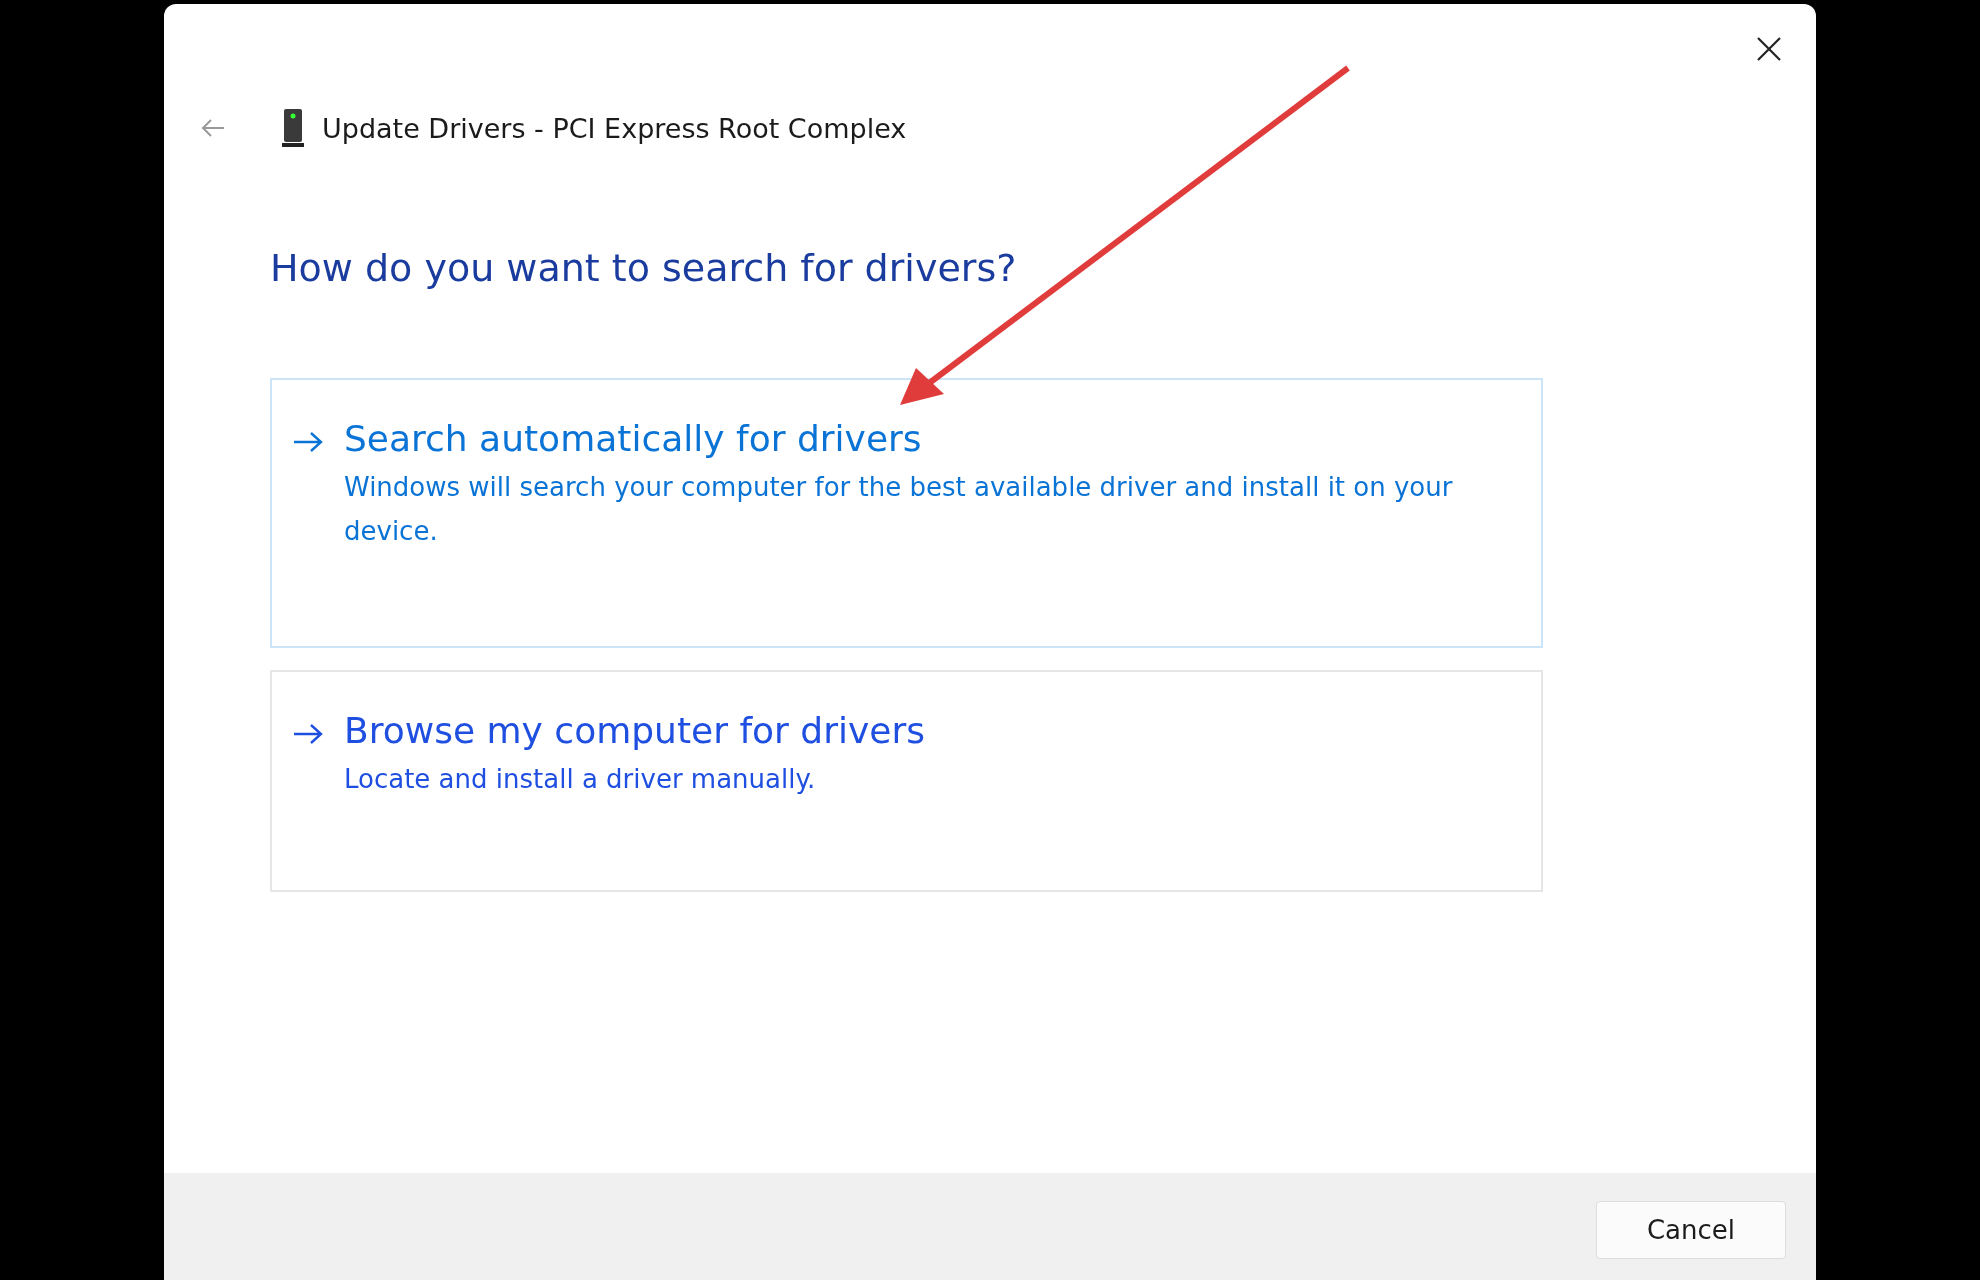  Describe the element at coordinates (644, 268) in the screenshot. I see `dialog-heading: How do you want to search for drivers?` at that location.